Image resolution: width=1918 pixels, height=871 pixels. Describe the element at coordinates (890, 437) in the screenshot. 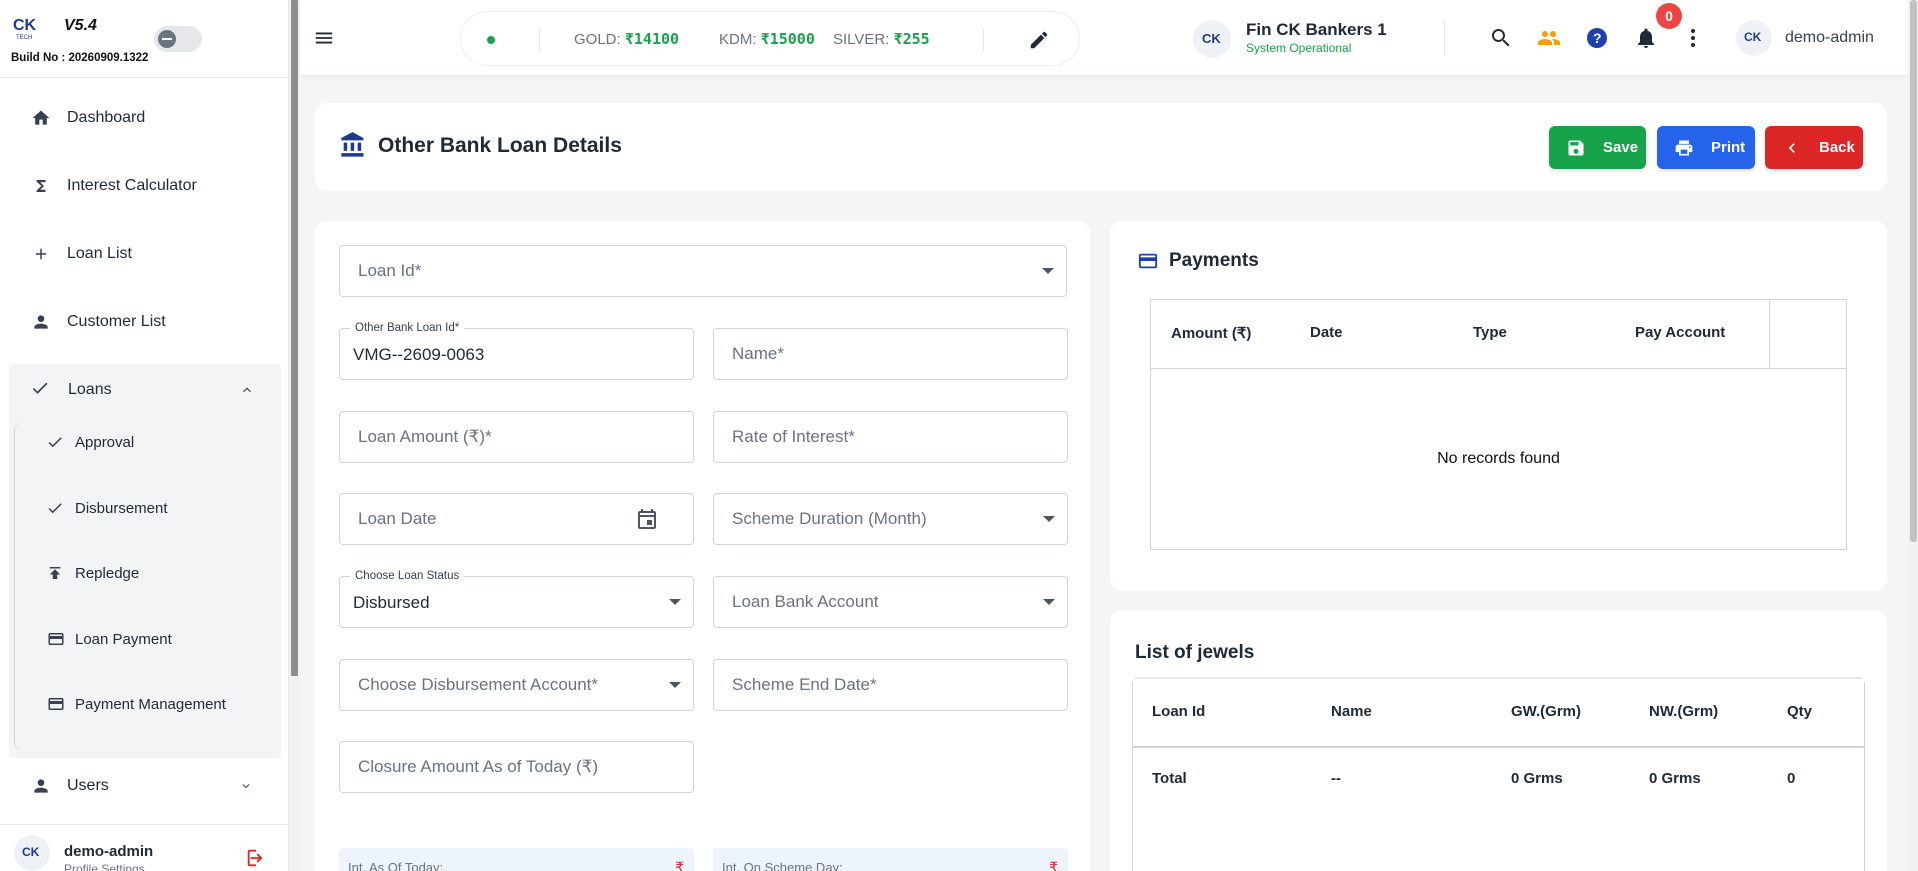

I see `rate-of-interest-field: Rate of Interest*` at that location.